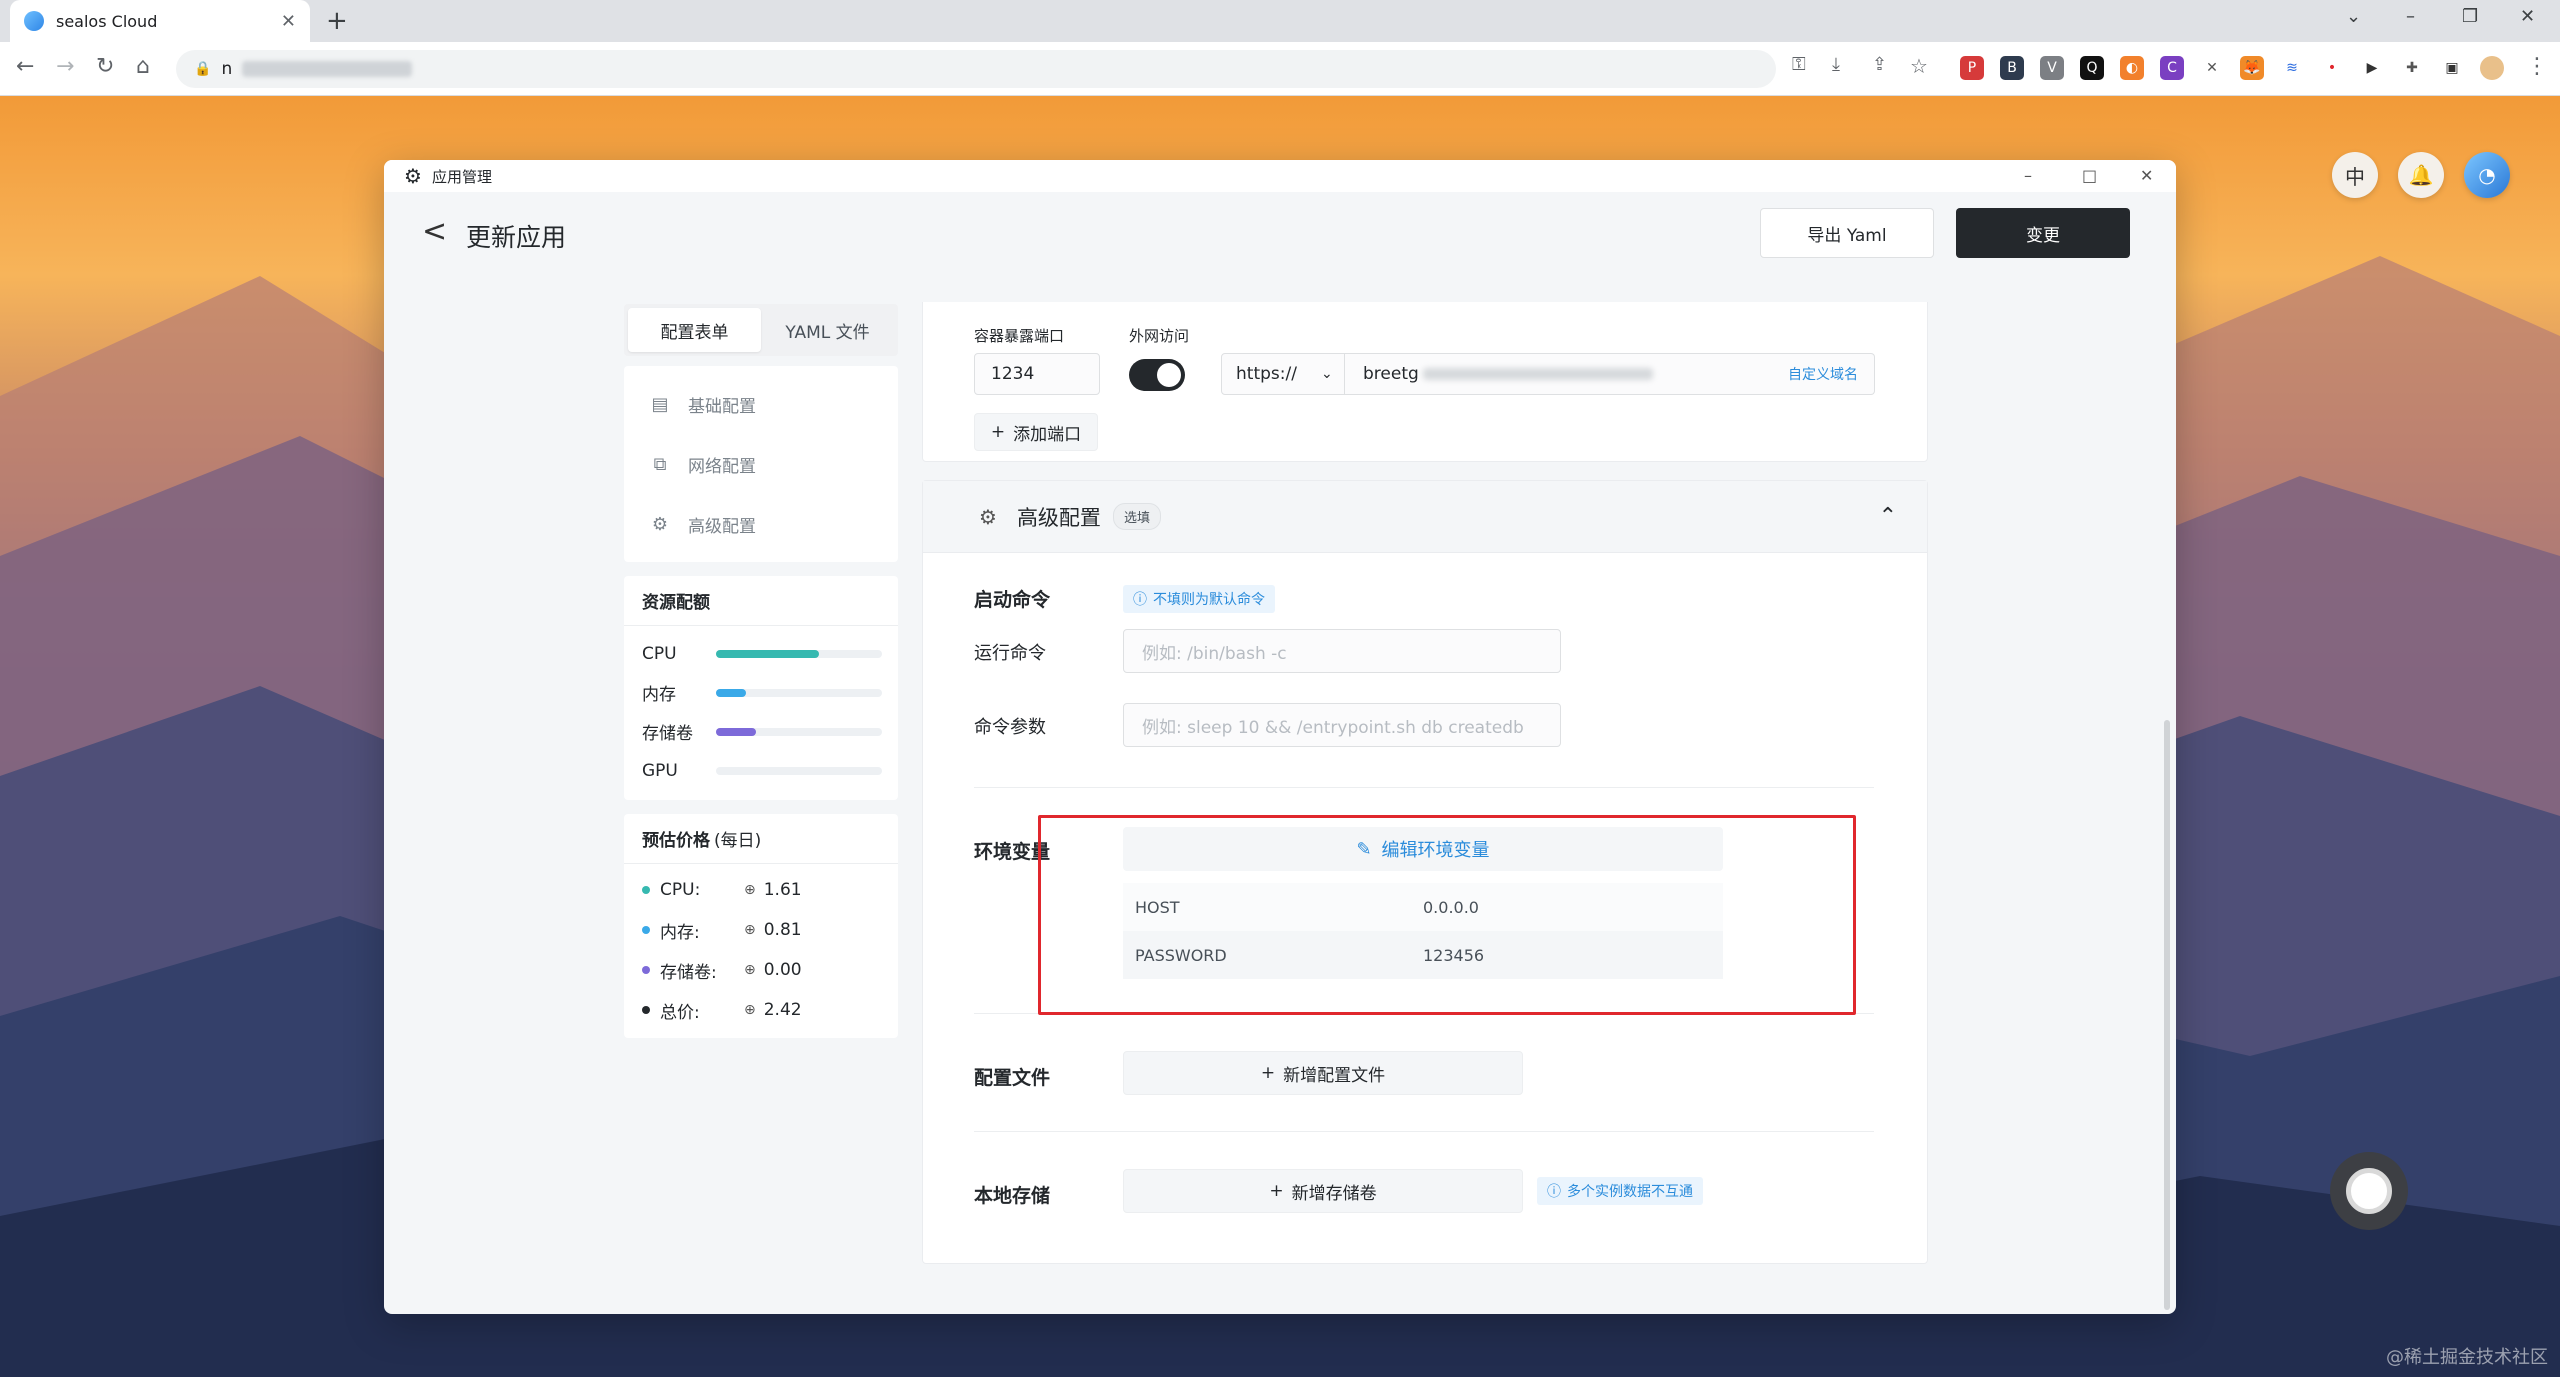 The width and height of the screenshot is (2560, 1377). I want to click on add-storage-button: + 新增存储卷, so click(1323, 1191).